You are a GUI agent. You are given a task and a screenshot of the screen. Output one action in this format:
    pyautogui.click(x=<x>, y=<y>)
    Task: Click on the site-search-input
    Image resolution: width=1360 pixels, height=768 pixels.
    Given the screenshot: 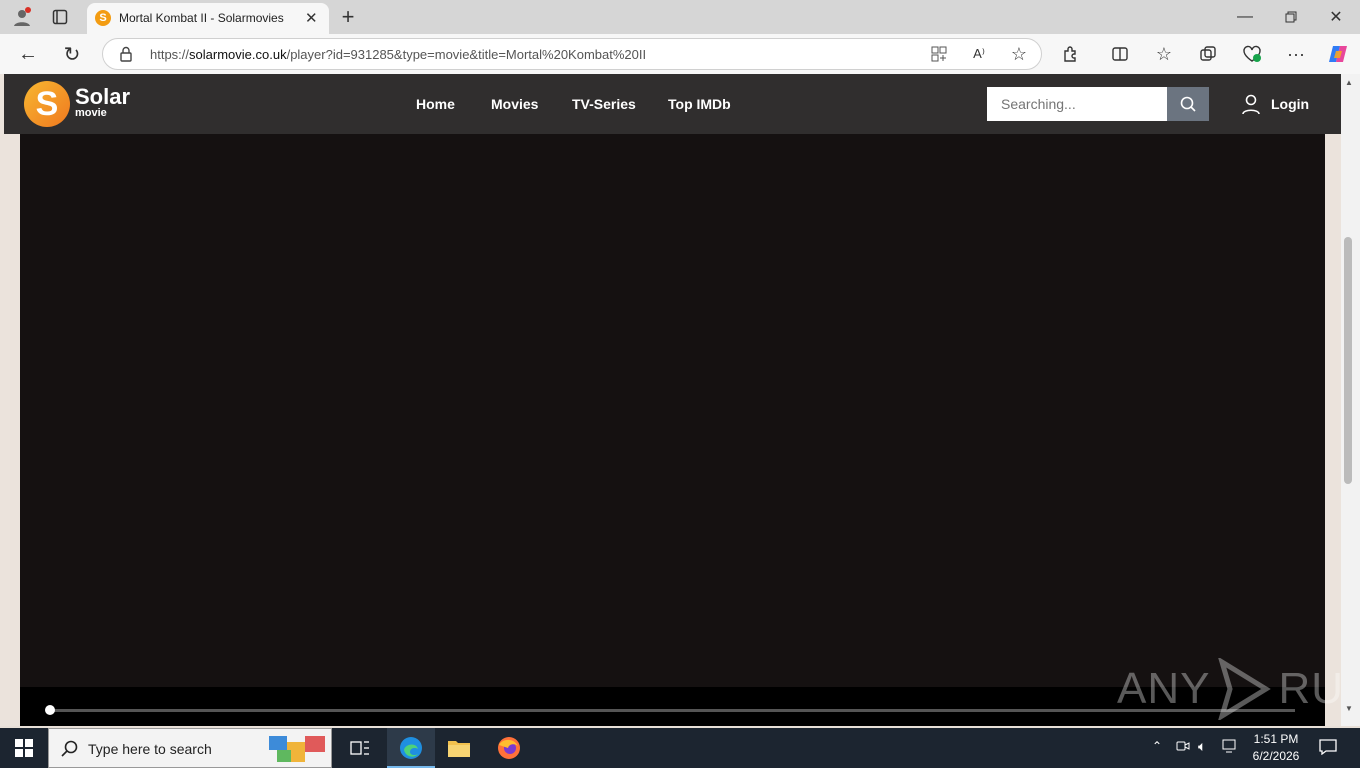 What is the action you would take?
    pyautogui.click(x=1077, y=104)
    